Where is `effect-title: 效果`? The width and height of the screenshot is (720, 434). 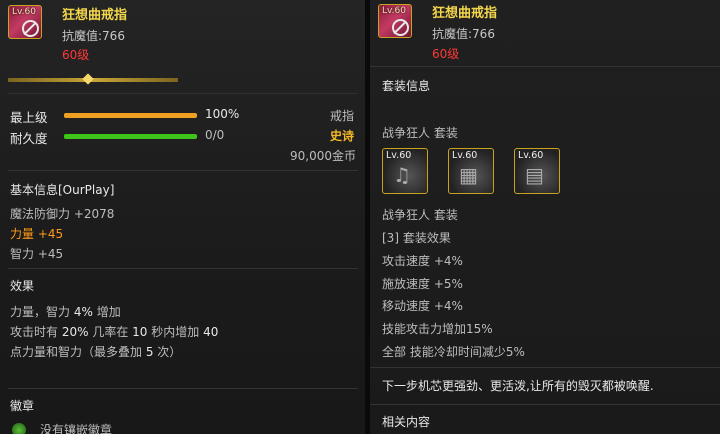
effect-title: 效果 is located at coordinates (22, 286).